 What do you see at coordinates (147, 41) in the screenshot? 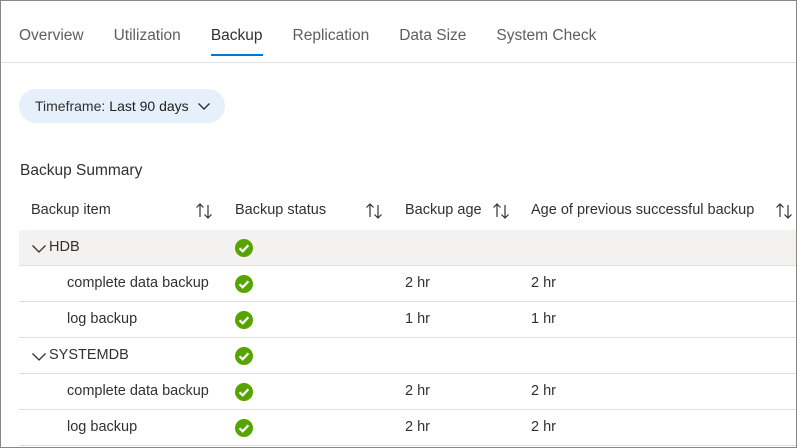
I see `tab-utilization: Utilization` at bounding box center [147, 41].